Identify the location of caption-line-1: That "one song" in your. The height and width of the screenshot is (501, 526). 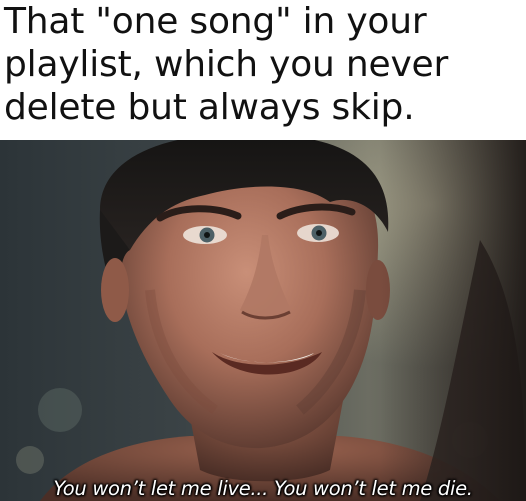
(215, 21).